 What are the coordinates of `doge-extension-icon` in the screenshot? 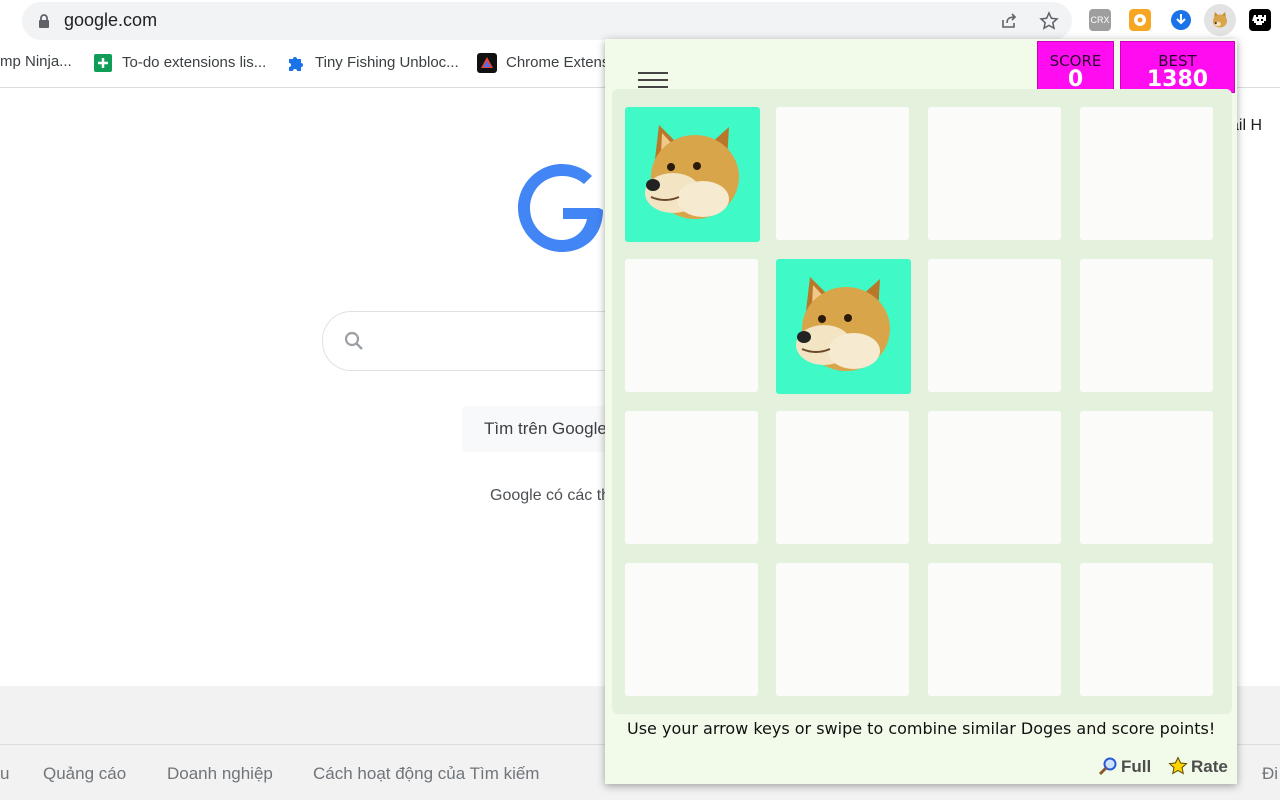 It's located at (1220, 20).